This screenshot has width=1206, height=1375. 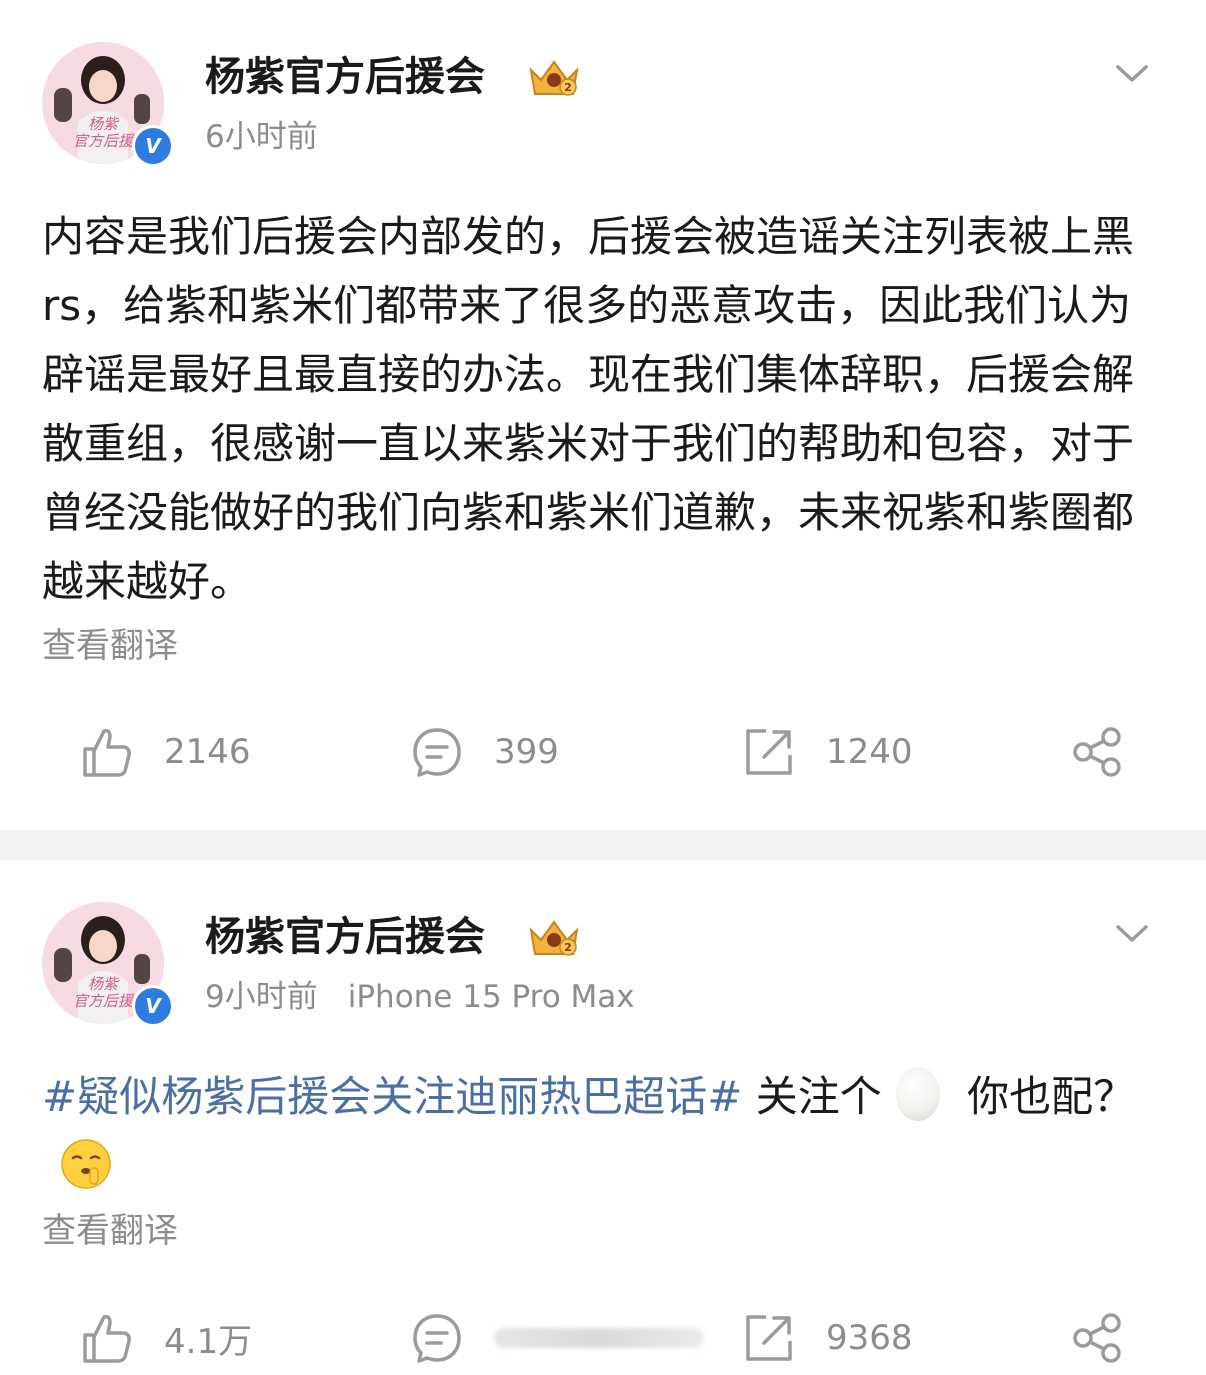 I want to click on like-button: 4.1万, so click(x=166, y=1338).